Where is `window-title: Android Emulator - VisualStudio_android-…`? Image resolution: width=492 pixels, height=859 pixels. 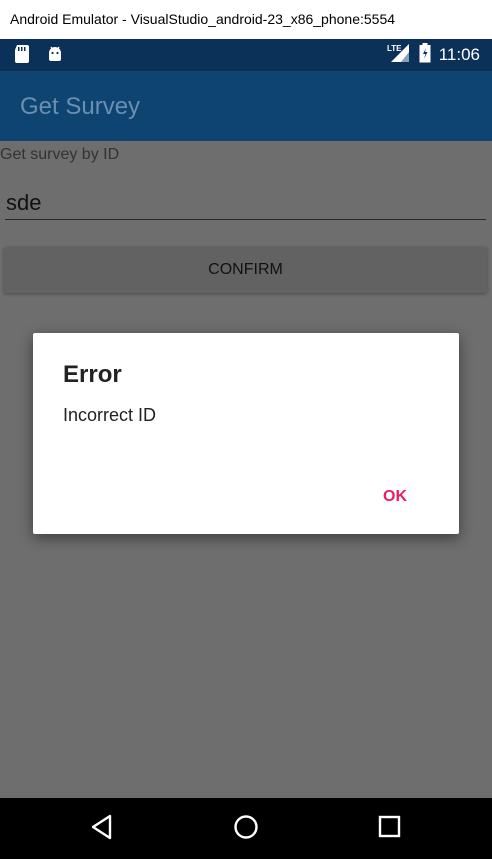
window-title: Android Emulator - VisualStudio_android-… is located at coordinates (246, 19).